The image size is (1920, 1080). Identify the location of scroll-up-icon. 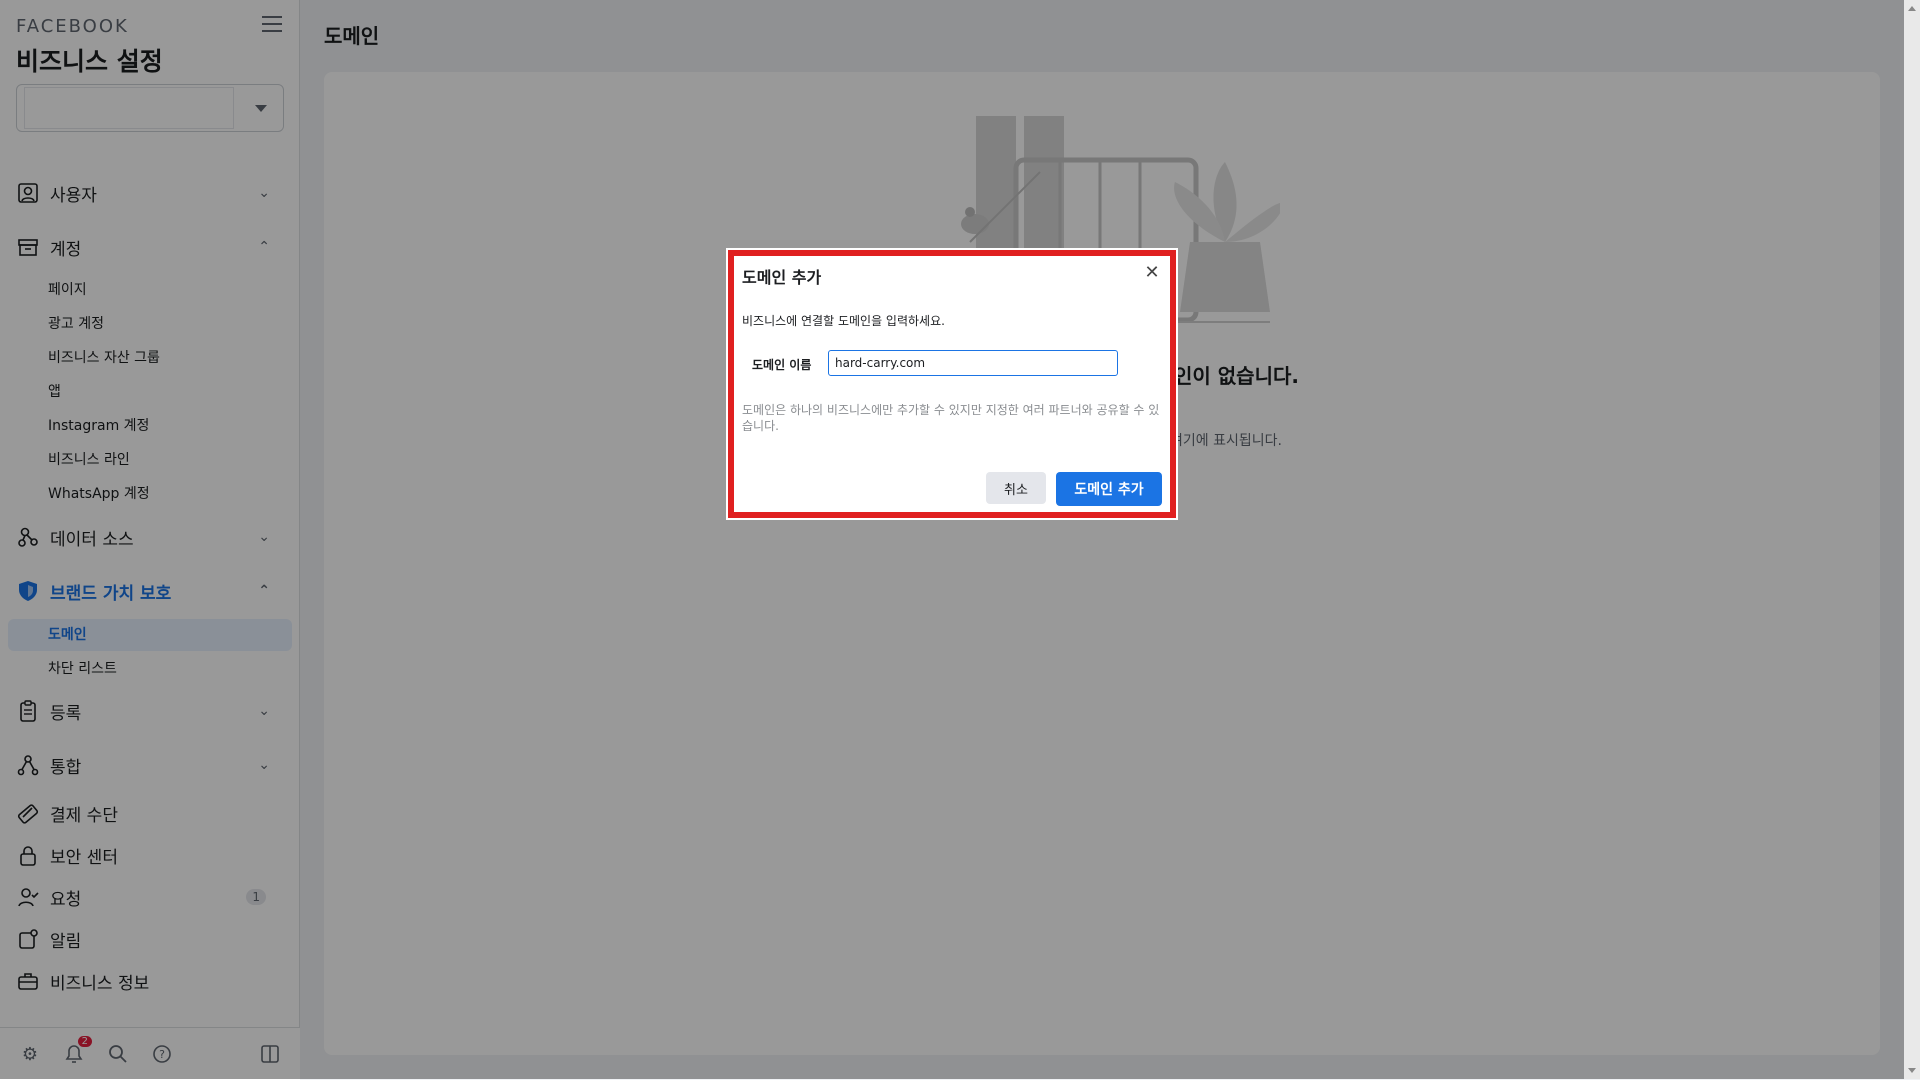
(1912, 8).